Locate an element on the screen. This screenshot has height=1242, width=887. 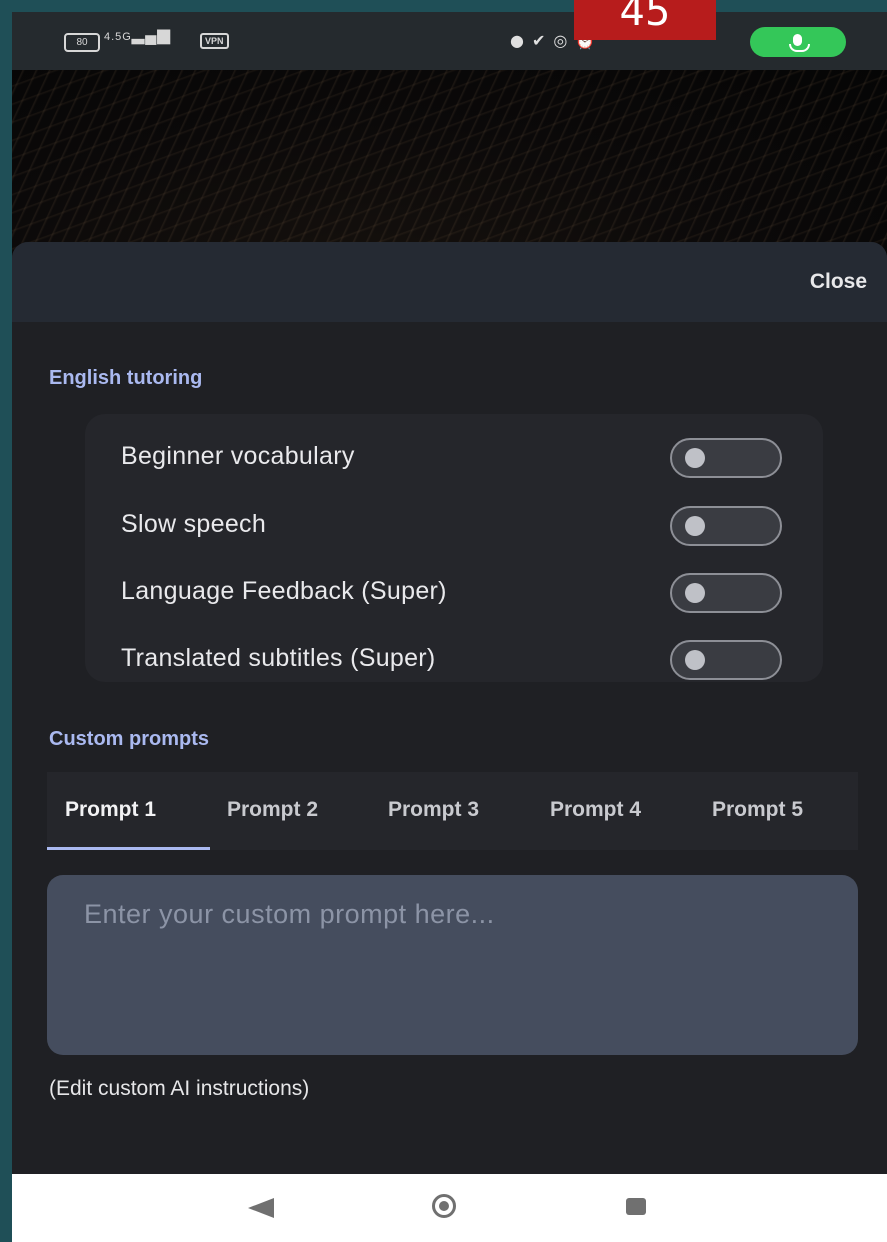
active-tab-indicator is located at coordinates (128, 848).